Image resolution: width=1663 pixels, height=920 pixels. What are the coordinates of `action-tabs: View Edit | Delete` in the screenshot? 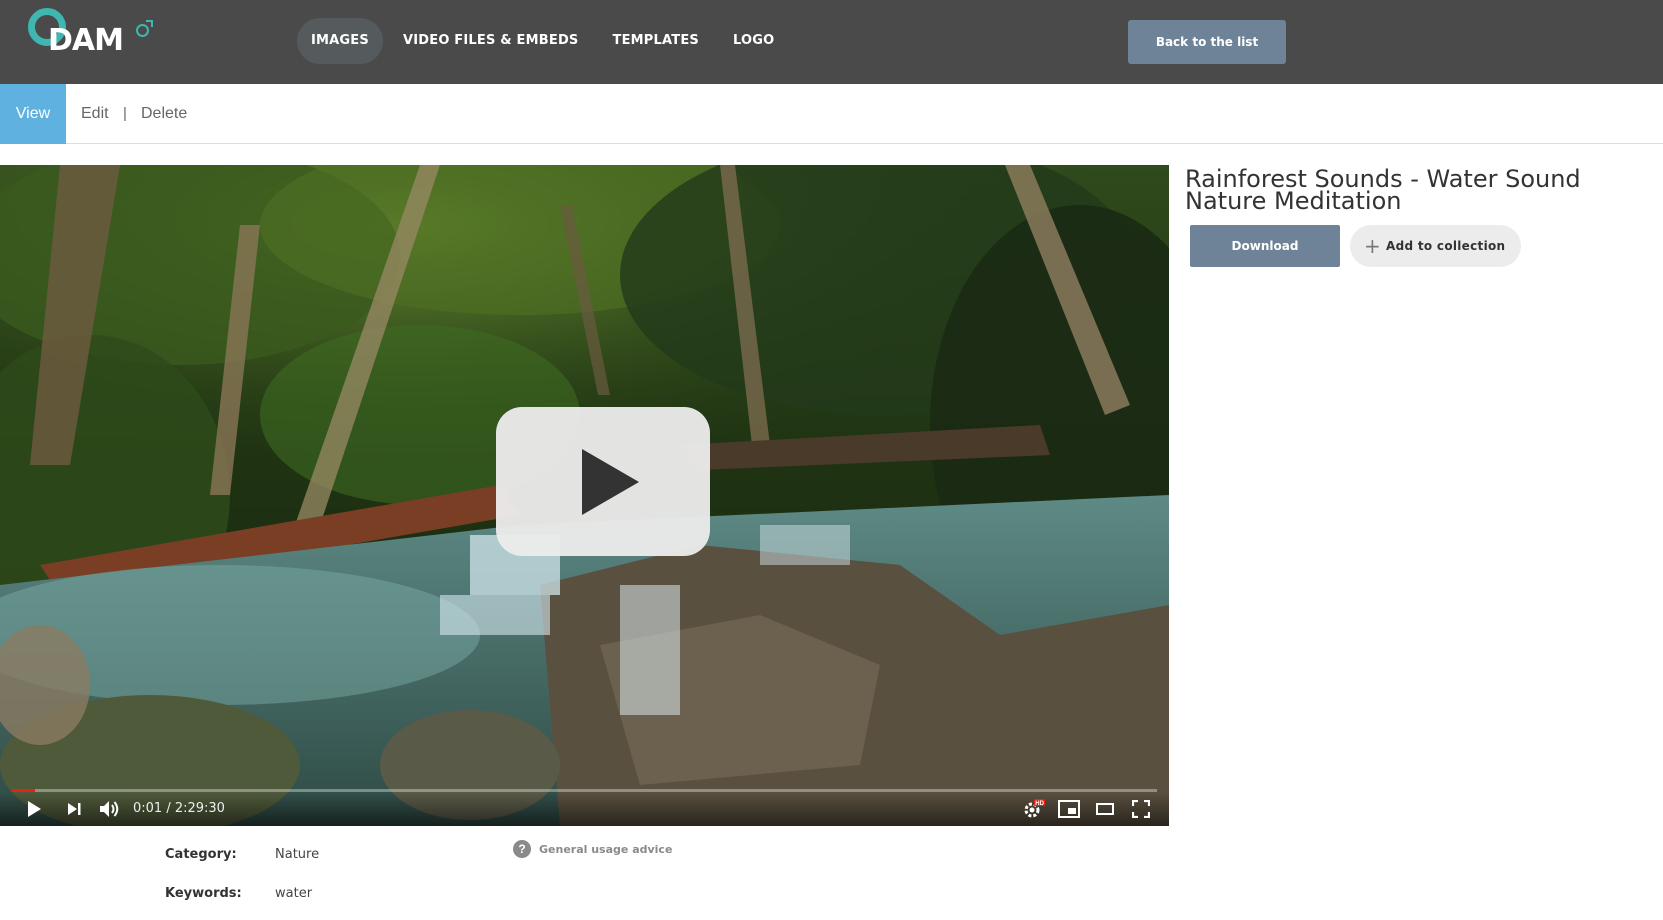 It's located at (831, 114).